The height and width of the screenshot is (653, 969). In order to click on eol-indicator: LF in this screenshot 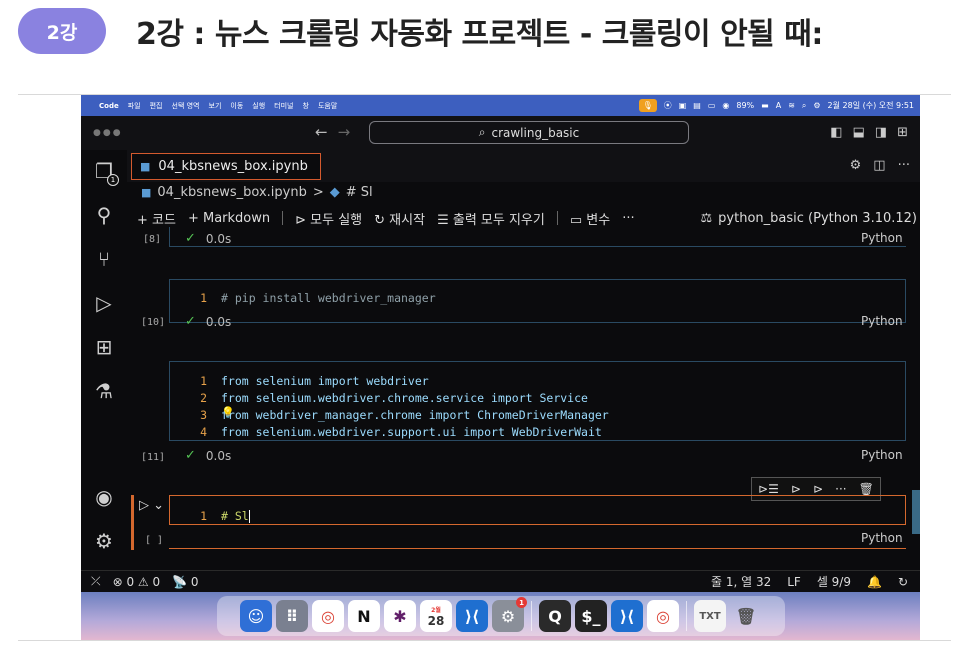, I will do `click(794, 582)`.